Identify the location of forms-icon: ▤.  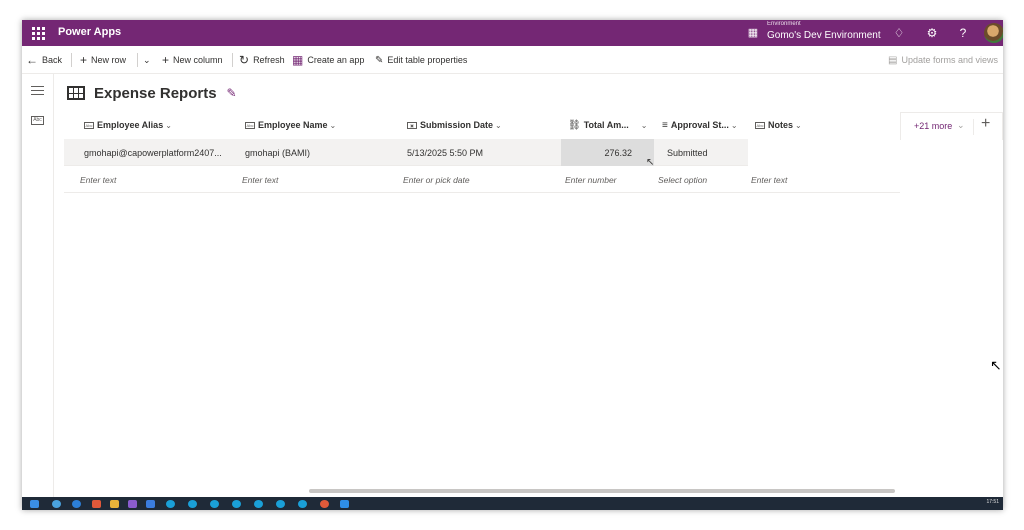
(893, 60).